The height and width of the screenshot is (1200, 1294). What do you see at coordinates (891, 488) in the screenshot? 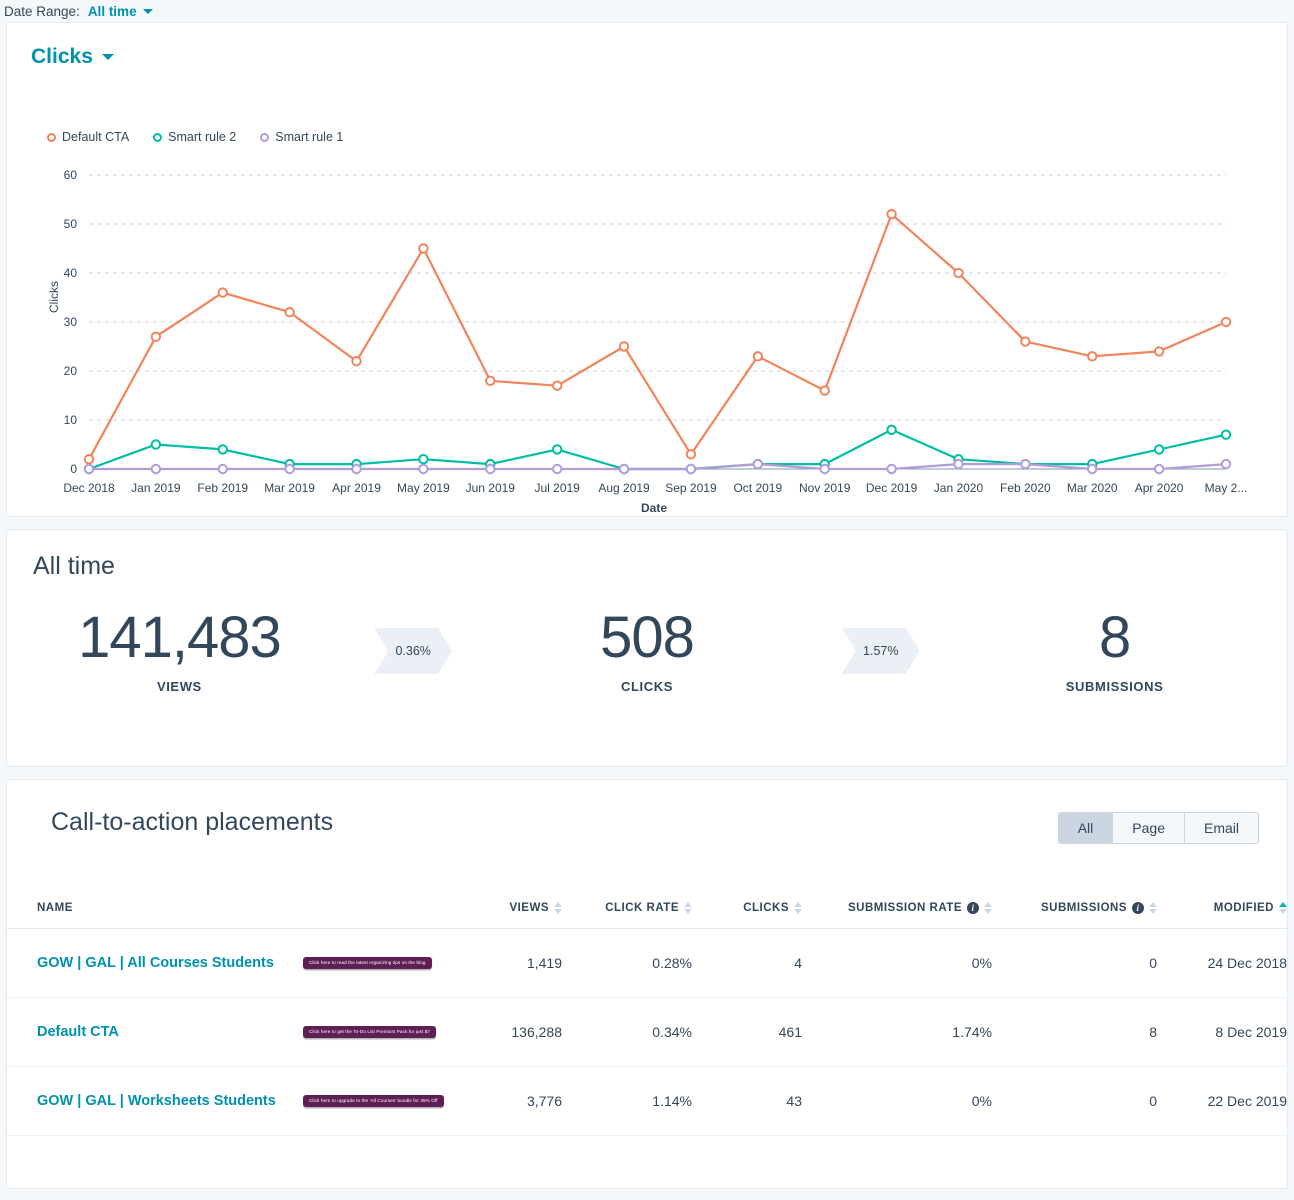
I see `x-axis-tick: Dec 2019` at bounding box center [891, 488].